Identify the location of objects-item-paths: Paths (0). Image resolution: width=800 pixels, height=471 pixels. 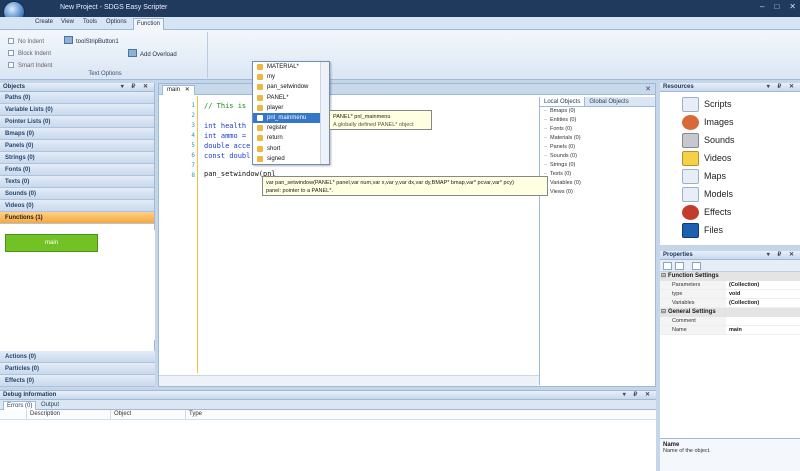
(77, 98).